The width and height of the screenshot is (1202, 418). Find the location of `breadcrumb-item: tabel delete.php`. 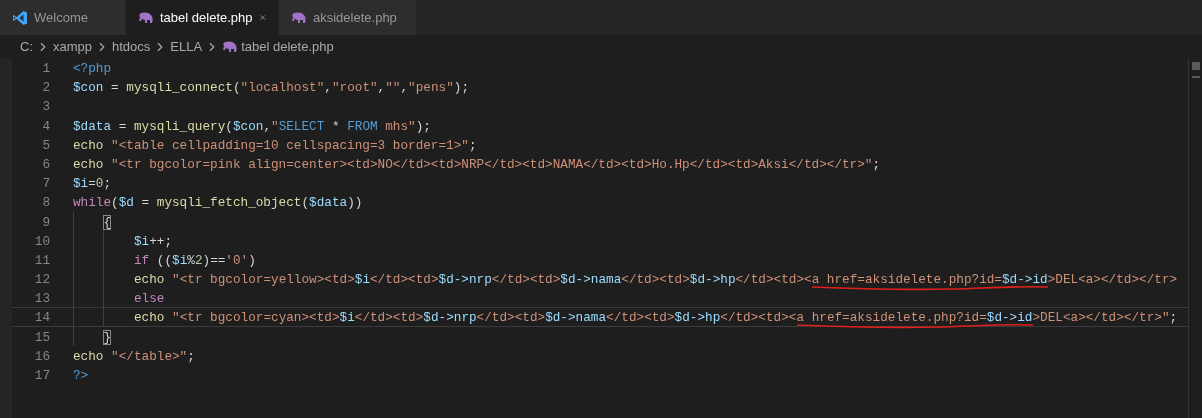

breadcrumb-item: tabel delete.php is located at coordinates (287, 46).